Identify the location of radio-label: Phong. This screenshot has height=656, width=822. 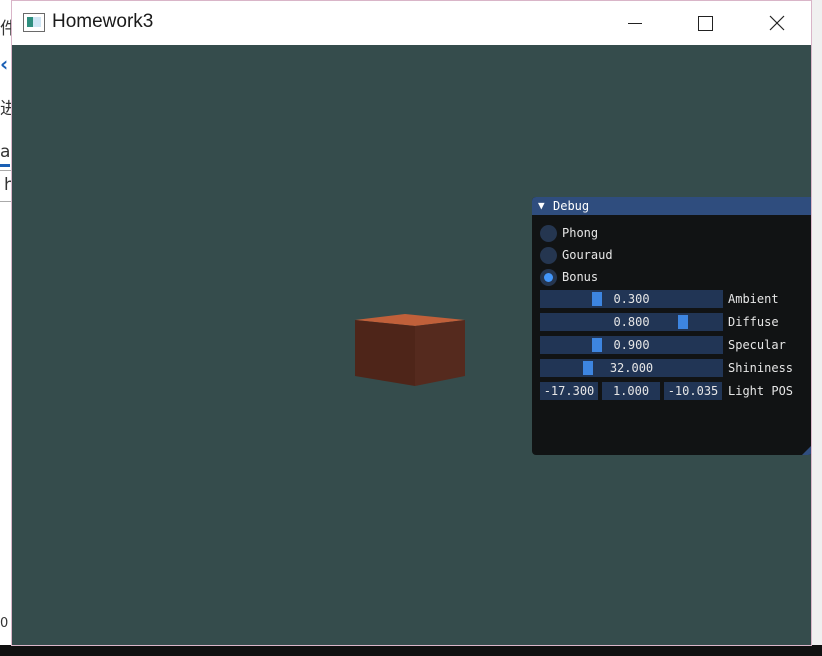
(580, 233).